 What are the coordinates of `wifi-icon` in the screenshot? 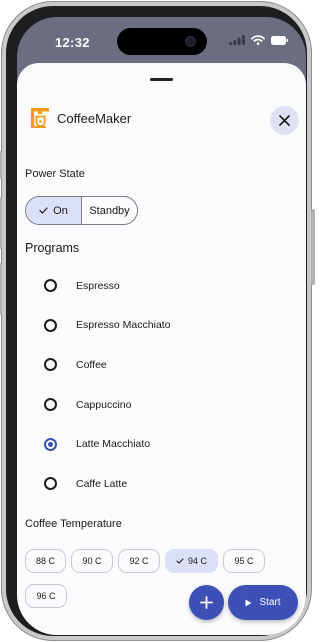 It's located at (258, 40).